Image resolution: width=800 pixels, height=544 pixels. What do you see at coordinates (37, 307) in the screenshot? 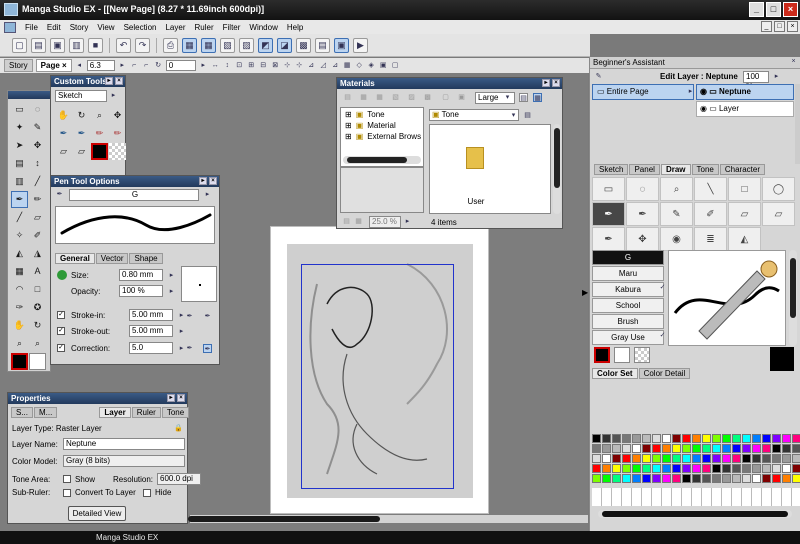
I see `stamp-icon: ✪` at bounding box center [37, 307].